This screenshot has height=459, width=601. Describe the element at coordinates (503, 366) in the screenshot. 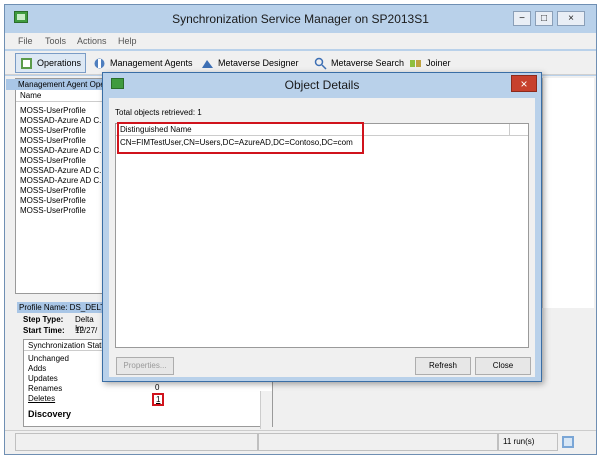

I see `close-dialog-button: Close` at that location.